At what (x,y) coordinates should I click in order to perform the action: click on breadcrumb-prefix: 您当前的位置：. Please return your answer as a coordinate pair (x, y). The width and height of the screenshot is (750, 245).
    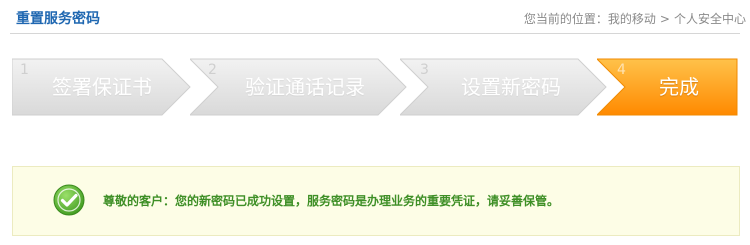
    Looking at the image, I should click on (565, 19).